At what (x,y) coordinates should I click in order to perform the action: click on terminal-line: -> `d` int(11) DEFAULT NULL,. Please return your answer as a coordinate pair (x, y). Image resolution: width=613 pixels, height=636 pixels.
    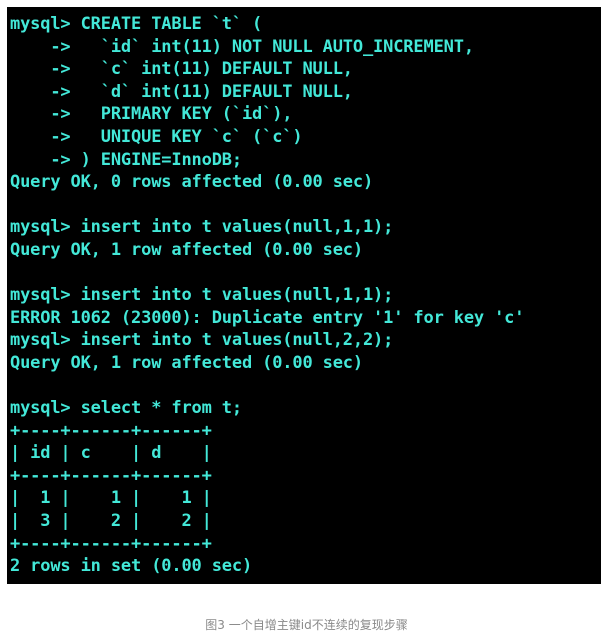
    Looking at the image, I should click on (181, 91).